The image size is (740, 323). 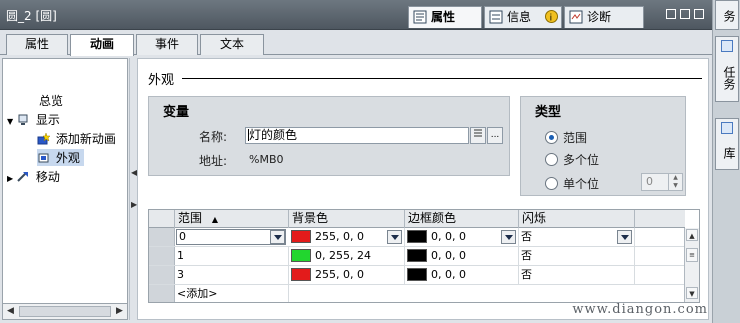 I want to click on nav-add-animation-label: 添加新动画, so click(x=85, y=139).